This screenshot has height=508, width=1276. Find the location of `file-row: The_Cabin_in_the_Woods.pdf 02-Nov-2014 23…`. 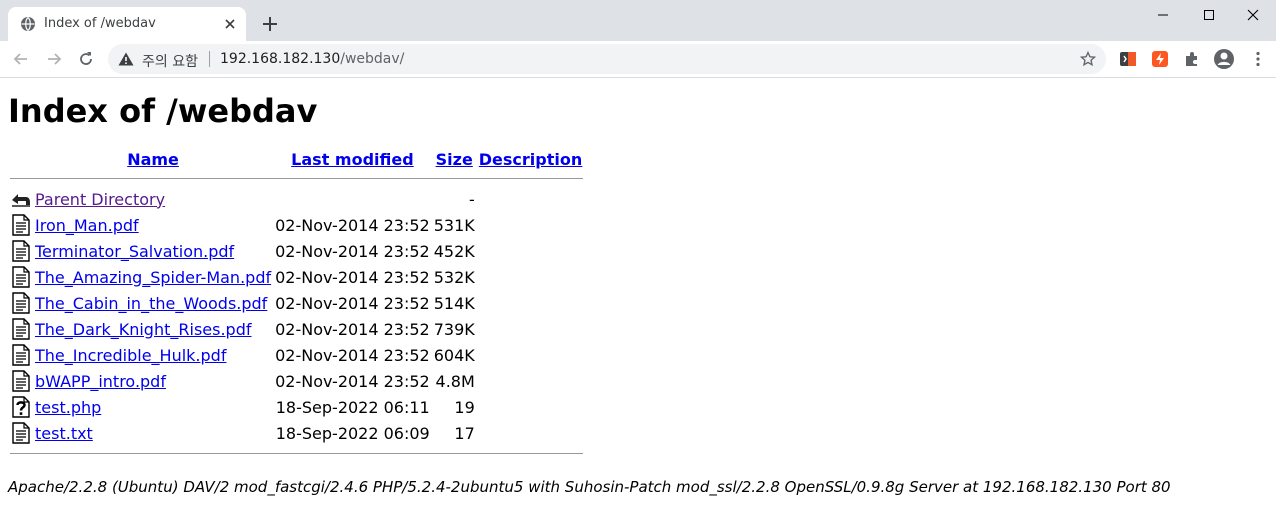

file-row: The_Cabin_in_the_Woods.pdf 02-Nov-2014 23… is located at coordinates (296, 303).